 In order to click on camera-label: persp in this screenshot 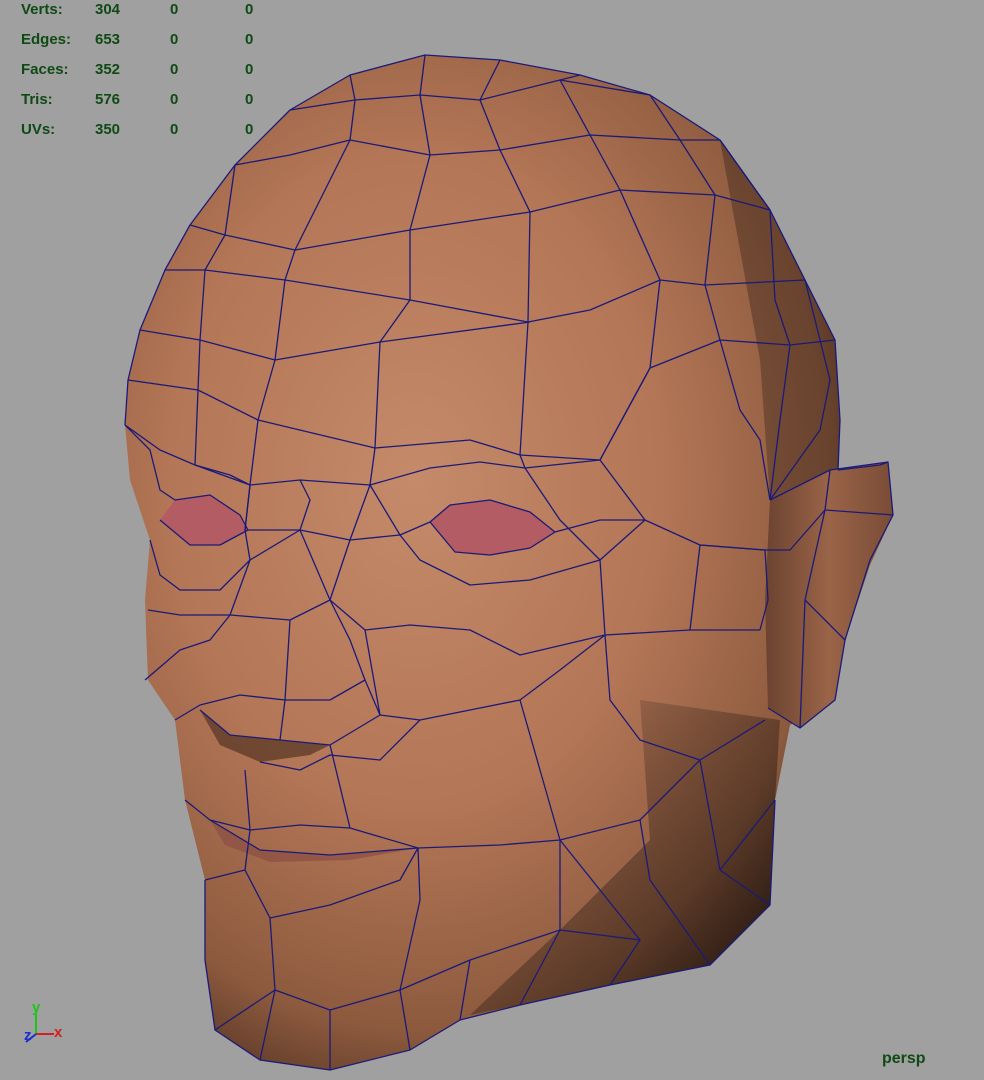, I will do `click(904, 1058)`.